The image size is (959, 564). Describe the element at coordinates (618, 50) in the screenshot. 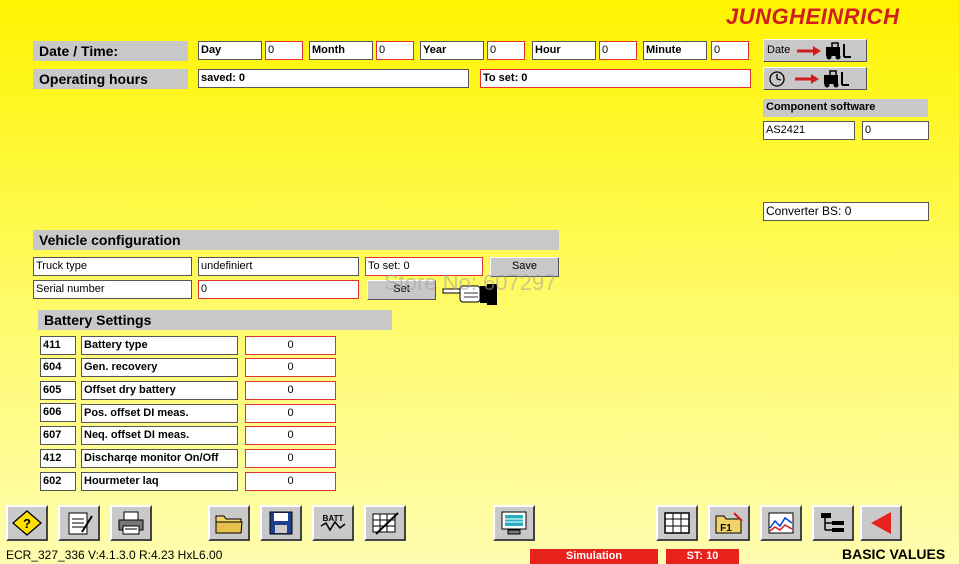

I see `hour-input: 0` at that location.